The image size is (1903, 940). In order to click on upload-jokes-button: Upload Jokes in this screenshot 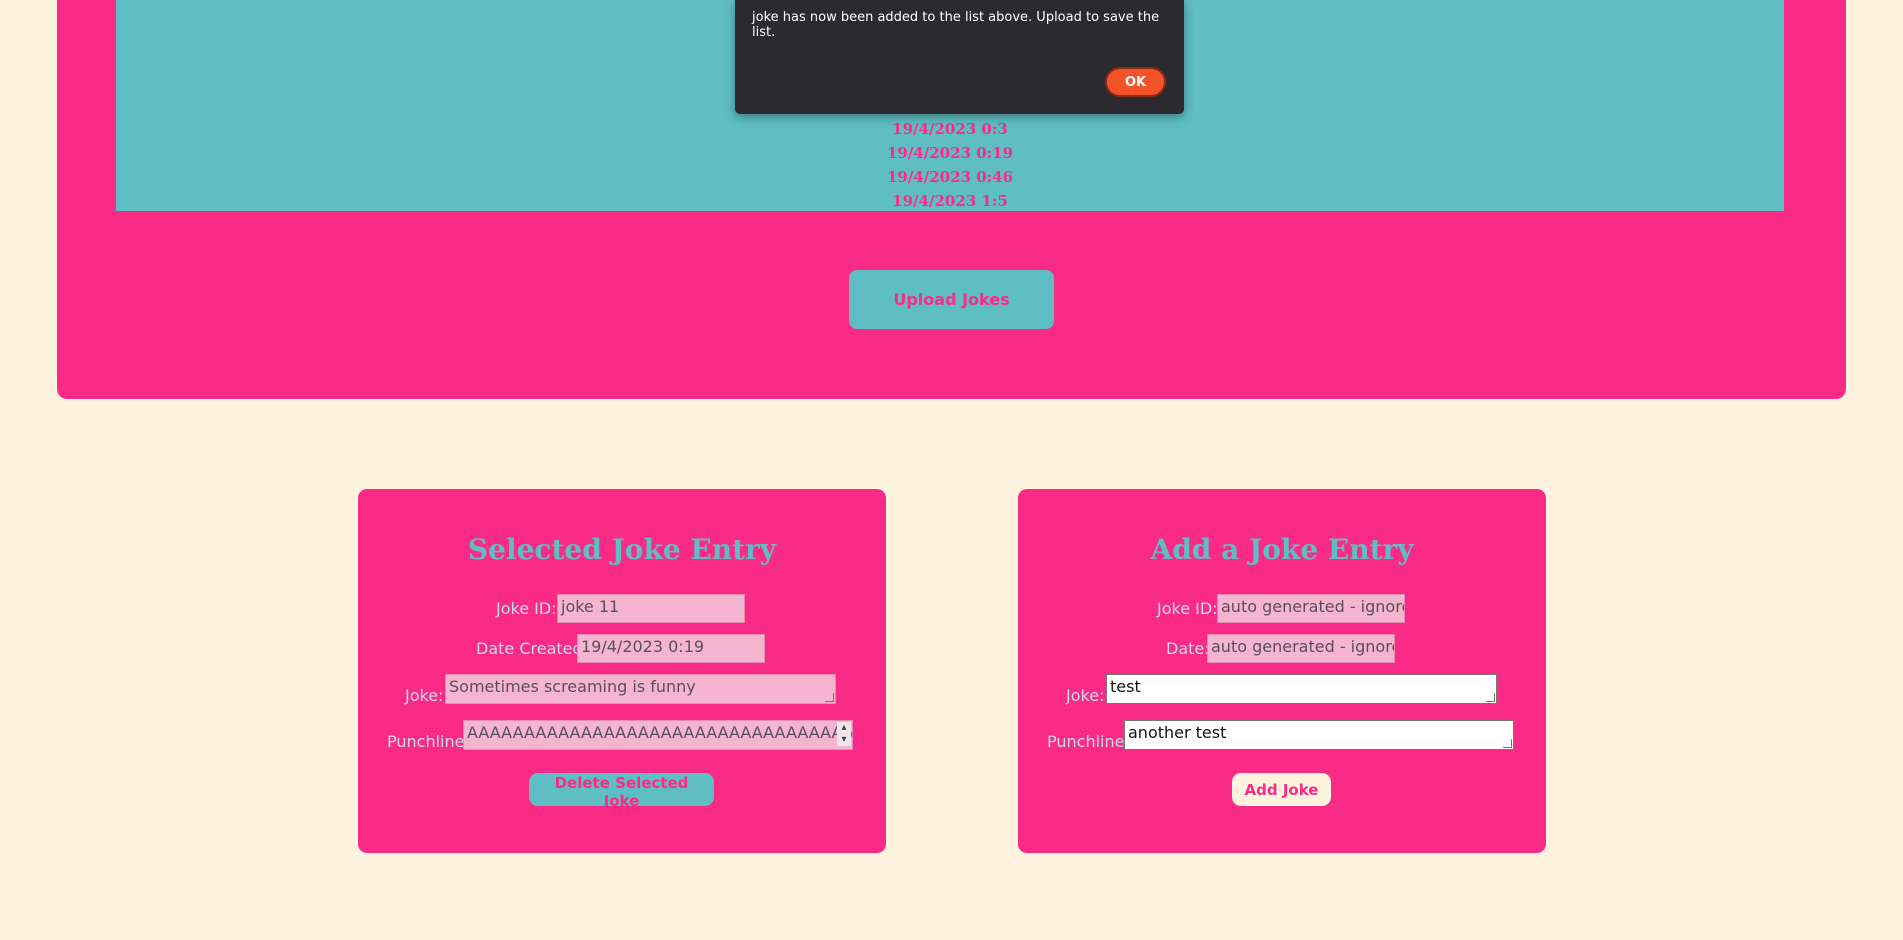, I will do `click(951, 299)`.